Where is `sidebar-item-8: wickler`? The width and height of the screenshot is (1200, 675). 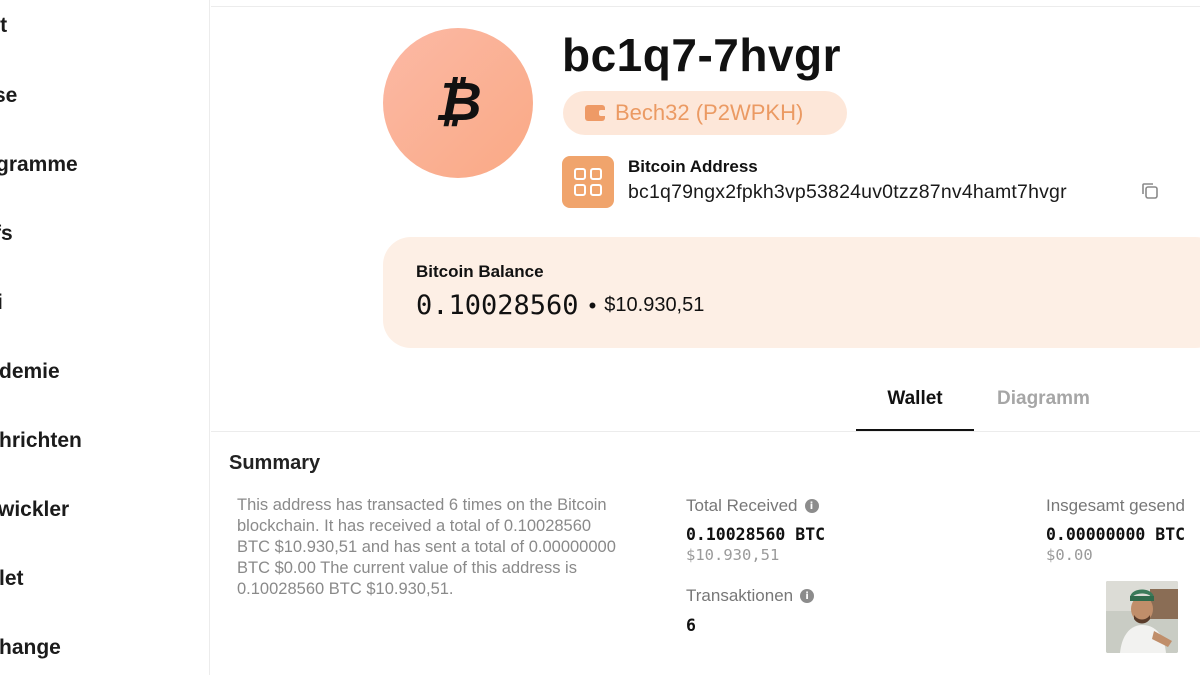
sidebar-item-8: wickler is located at coordinates (104, 510).